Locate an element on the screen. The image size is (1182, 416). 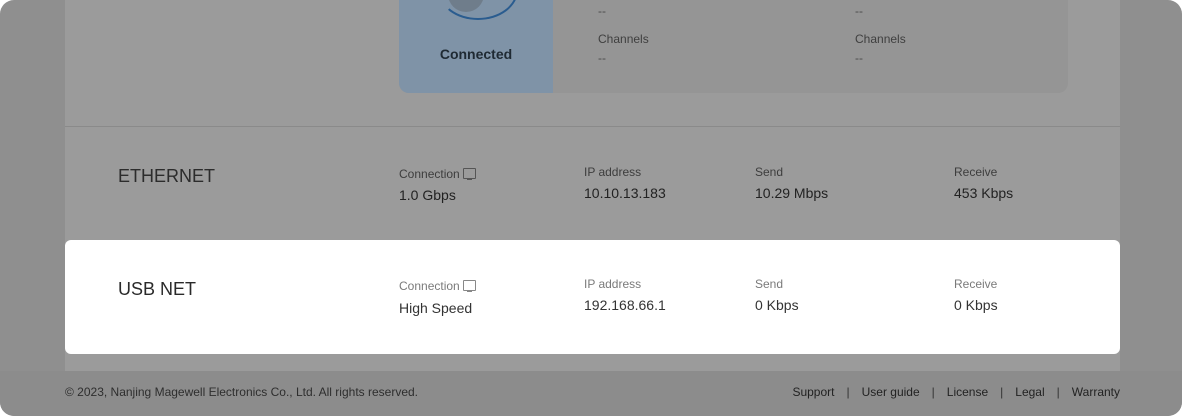
usb-net-receive-value: 0 Kbps is located at coordinates (976, 305).